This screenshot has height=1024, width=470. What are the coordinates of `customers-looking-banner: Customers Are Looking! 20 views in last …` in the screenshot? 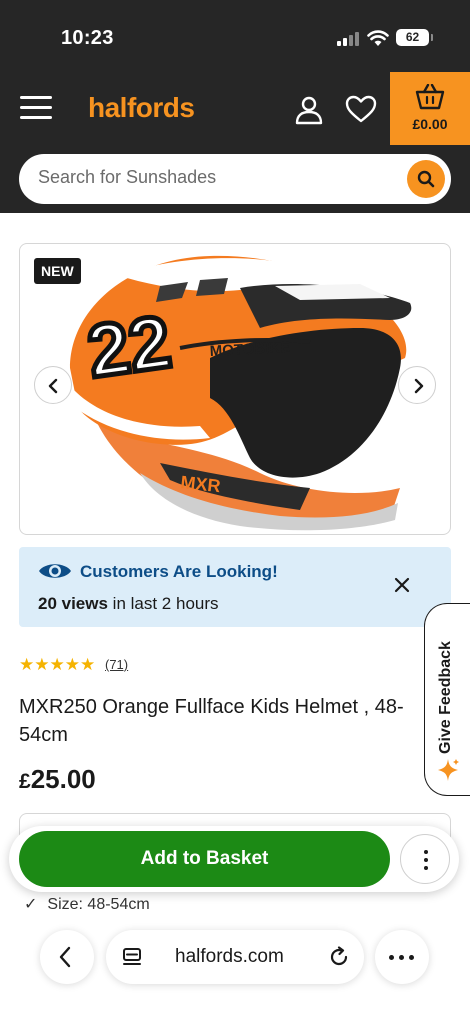 It's located at (235, 587).